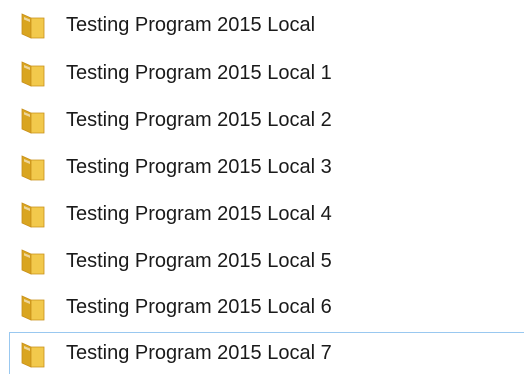  Describe the element at coordinates (199, 72) in the screenshot. I see `folder-name: Testing Program 2015 Local 1` at that location.